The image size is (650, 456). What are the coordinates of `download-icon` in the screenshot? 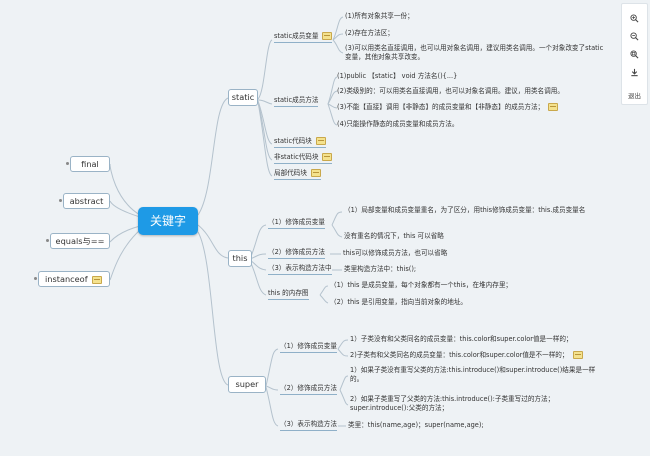 It's located at (634, 72).